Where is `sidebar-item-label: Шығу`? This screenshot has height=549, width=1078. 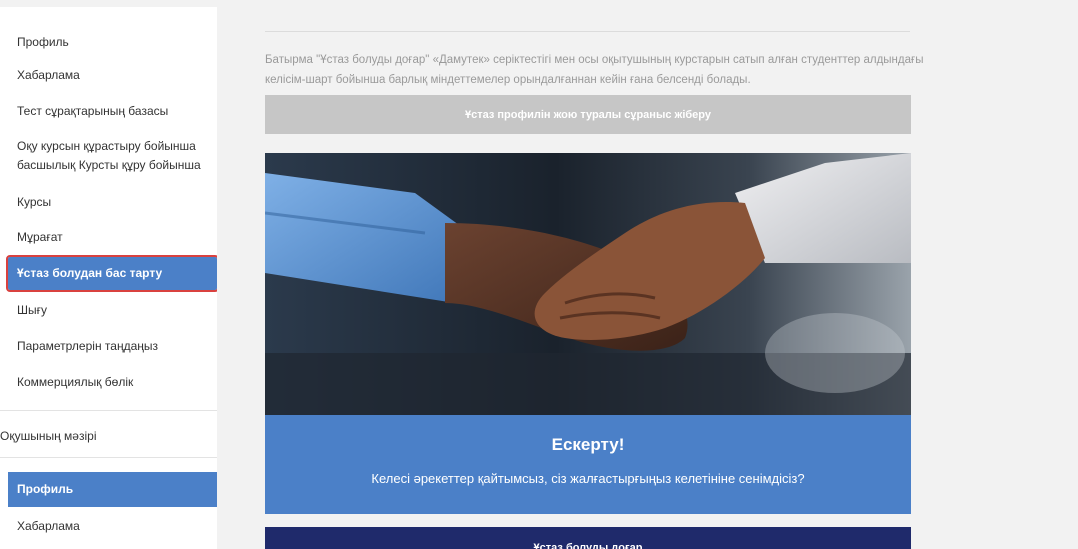 sidebar-item-label: Шығу is located at coordinates (32, 309).